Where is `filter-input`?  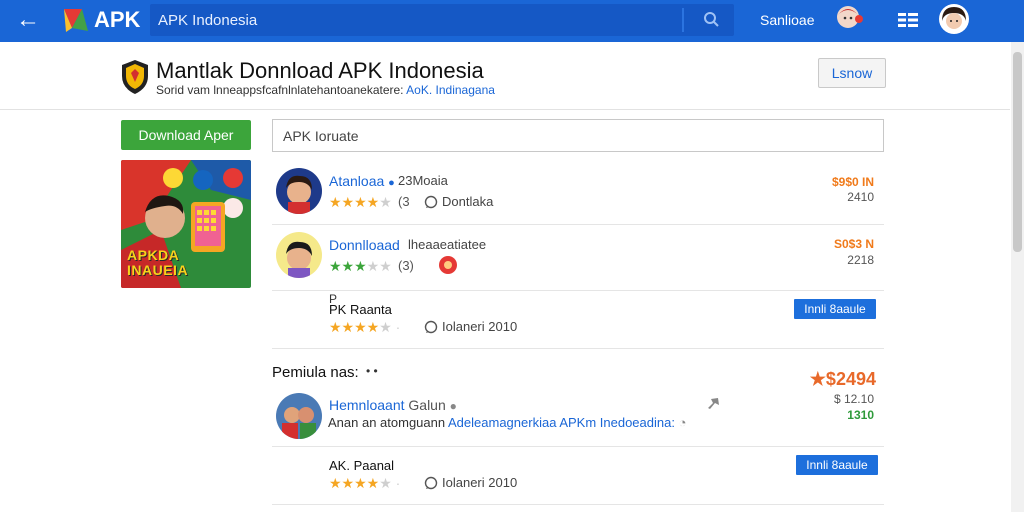 filter-input is located at coordinates (578, 135).